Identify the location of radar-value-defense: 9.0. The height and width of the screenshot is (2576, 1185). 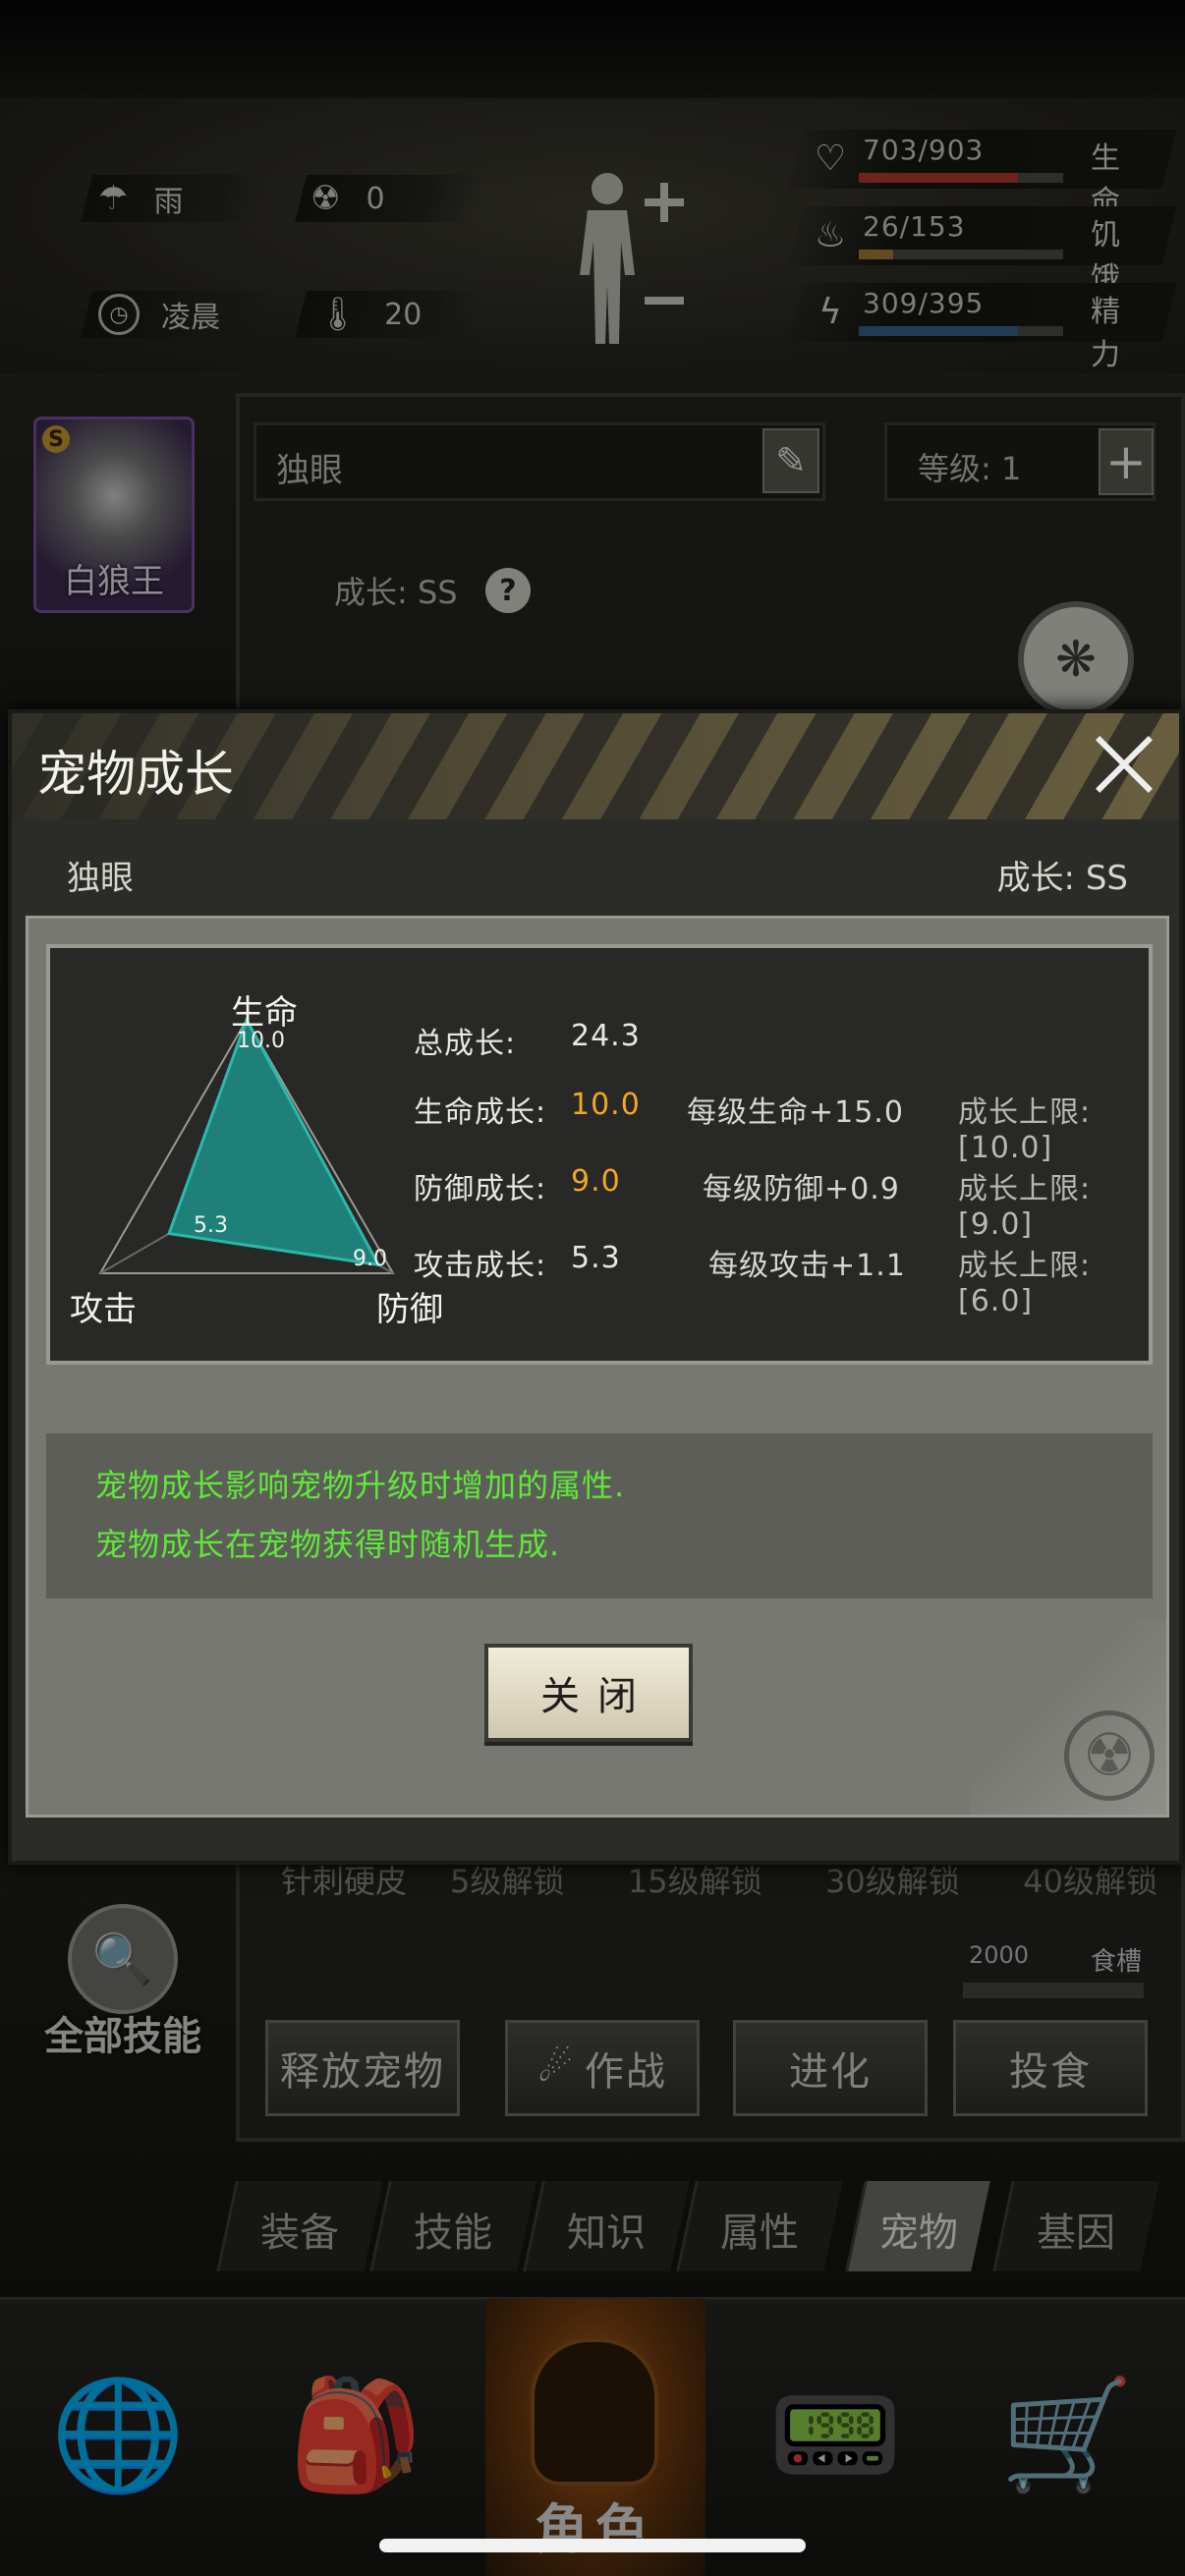
(370, 1259).